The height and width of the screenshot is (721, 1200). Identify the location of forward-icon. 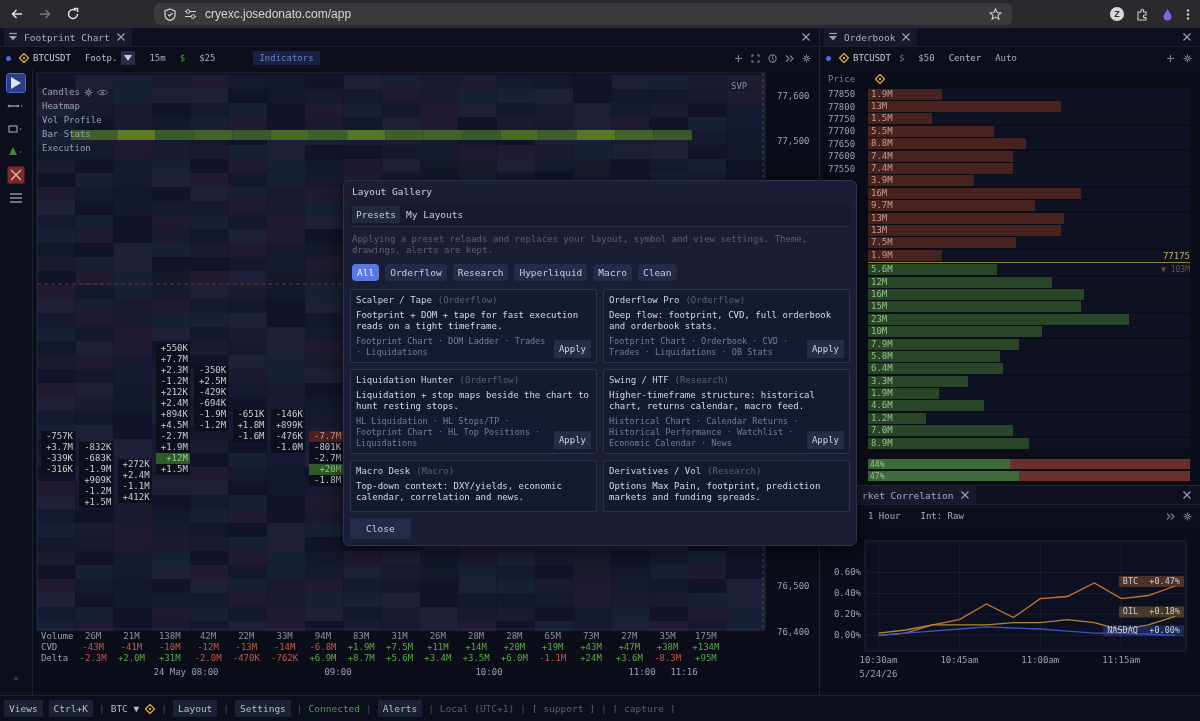
(45, 14).